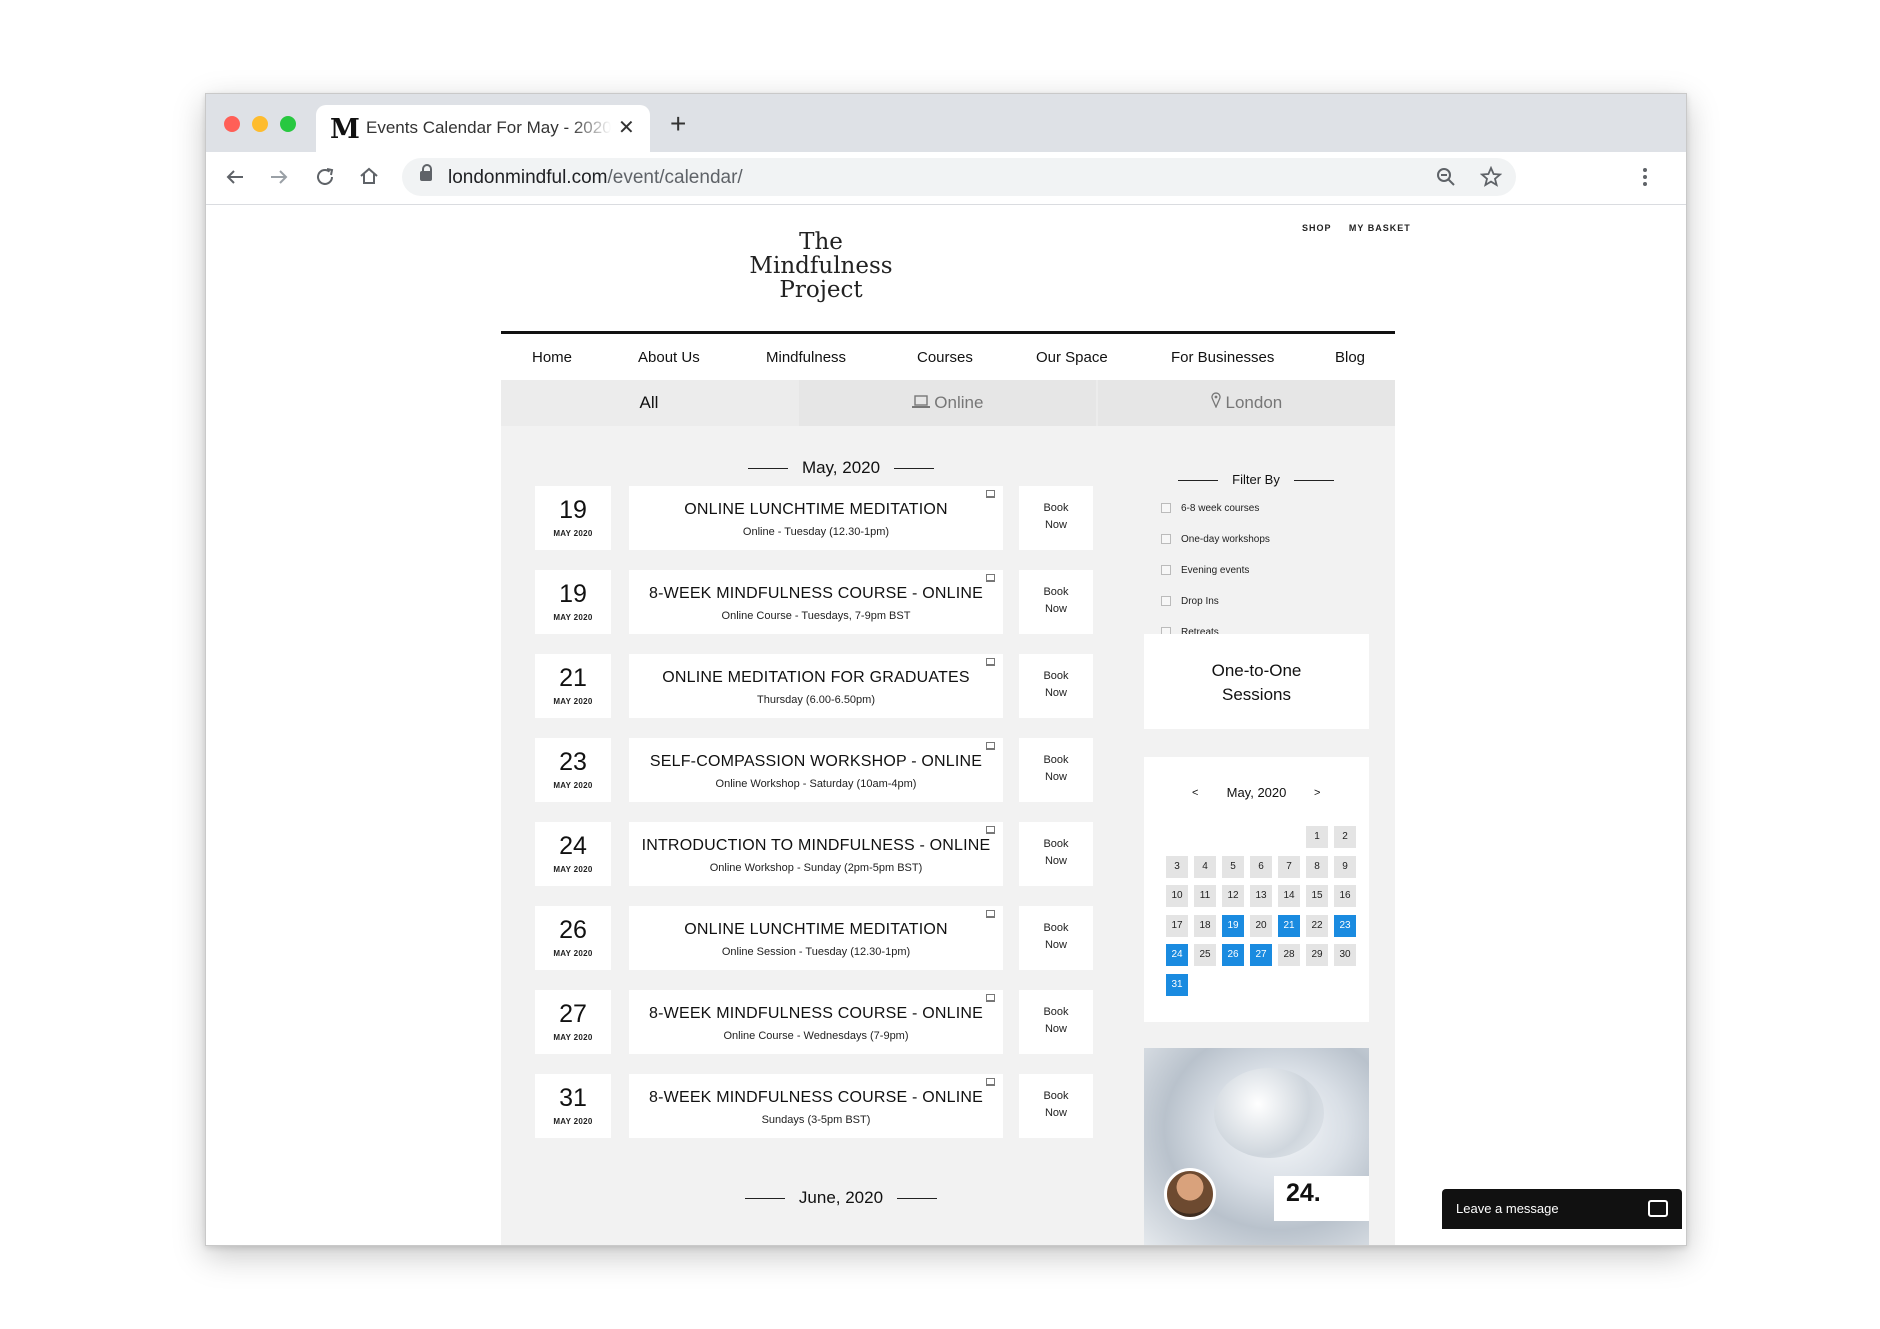 The width and height of the screenshot is (1880, 1329). Describe the element at coordinates (1289, 866) in the screenshot. I see `calendar-day: 7` at that location.